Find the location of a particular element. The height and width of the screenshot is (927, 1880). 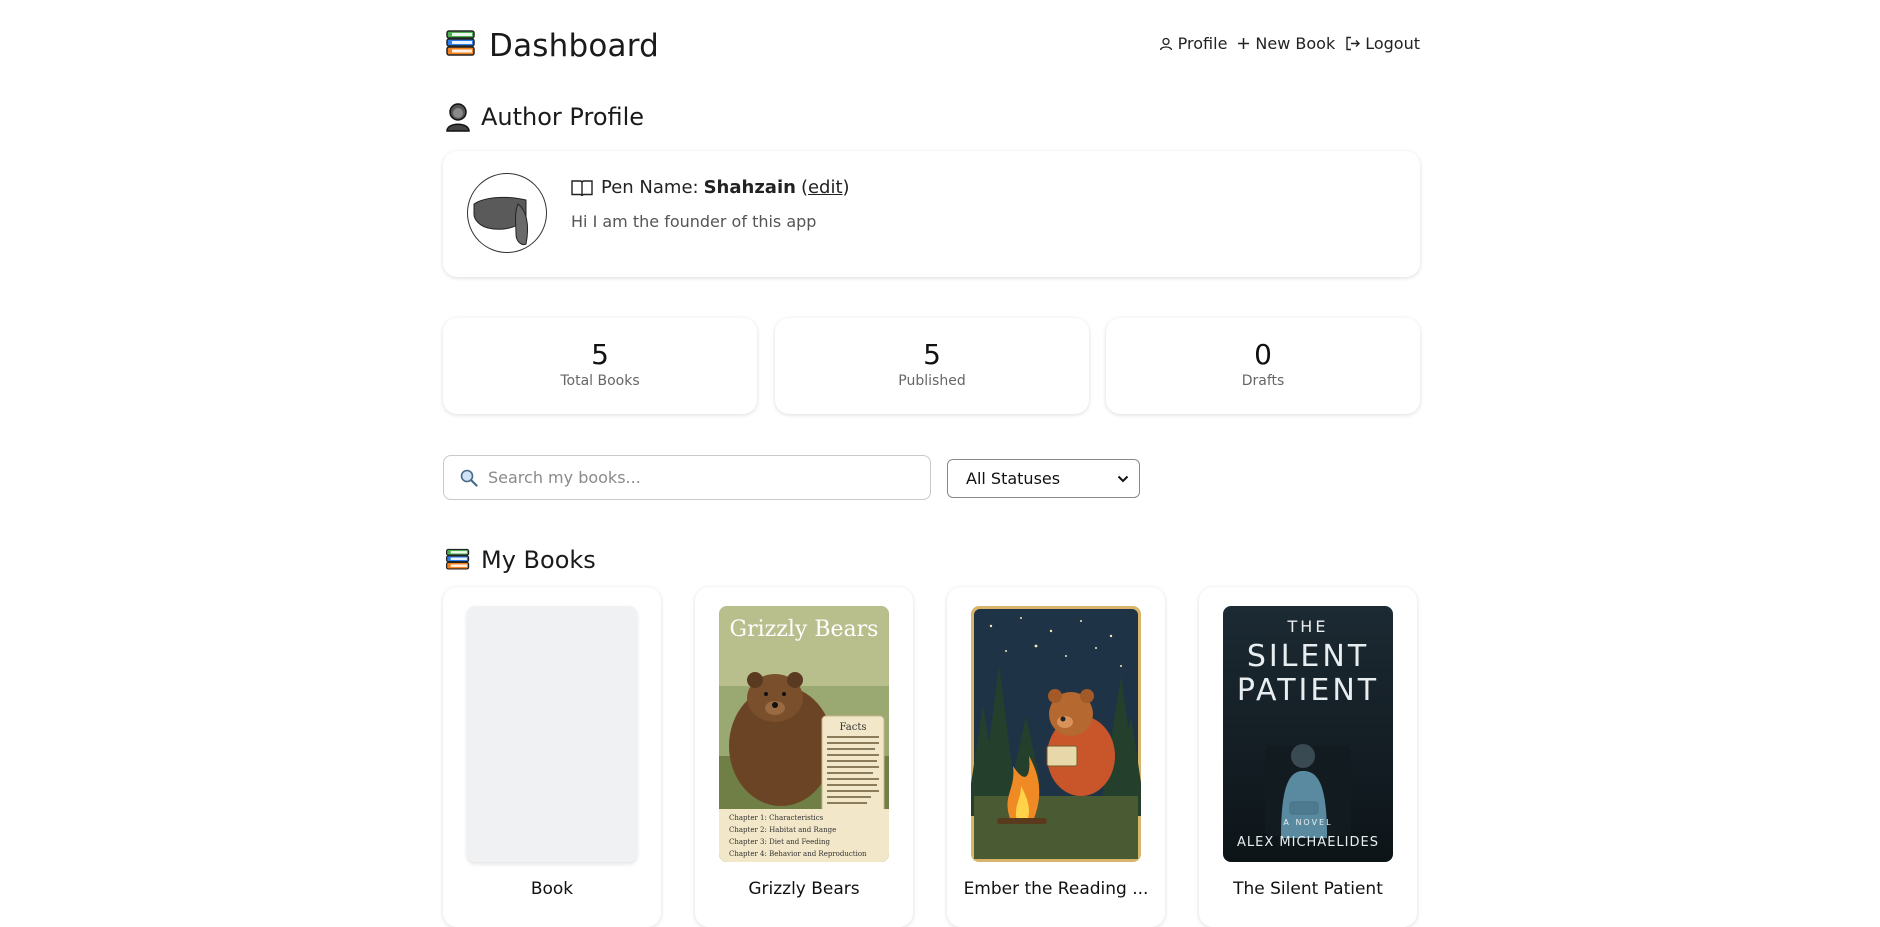

author-bio: Hi I am the founder of this app is located at coordinates (694, 221).